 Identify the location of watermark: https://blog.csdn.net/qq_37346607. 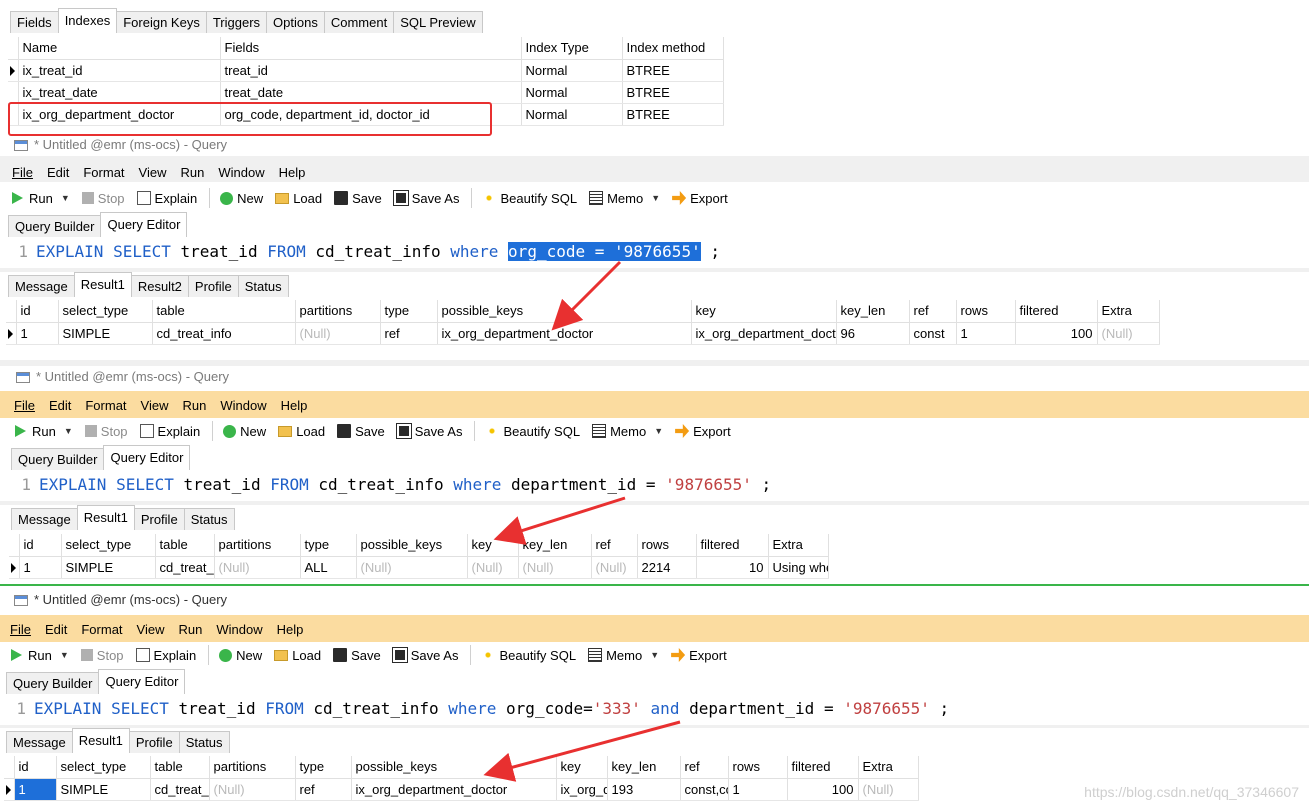
(1191, 792).